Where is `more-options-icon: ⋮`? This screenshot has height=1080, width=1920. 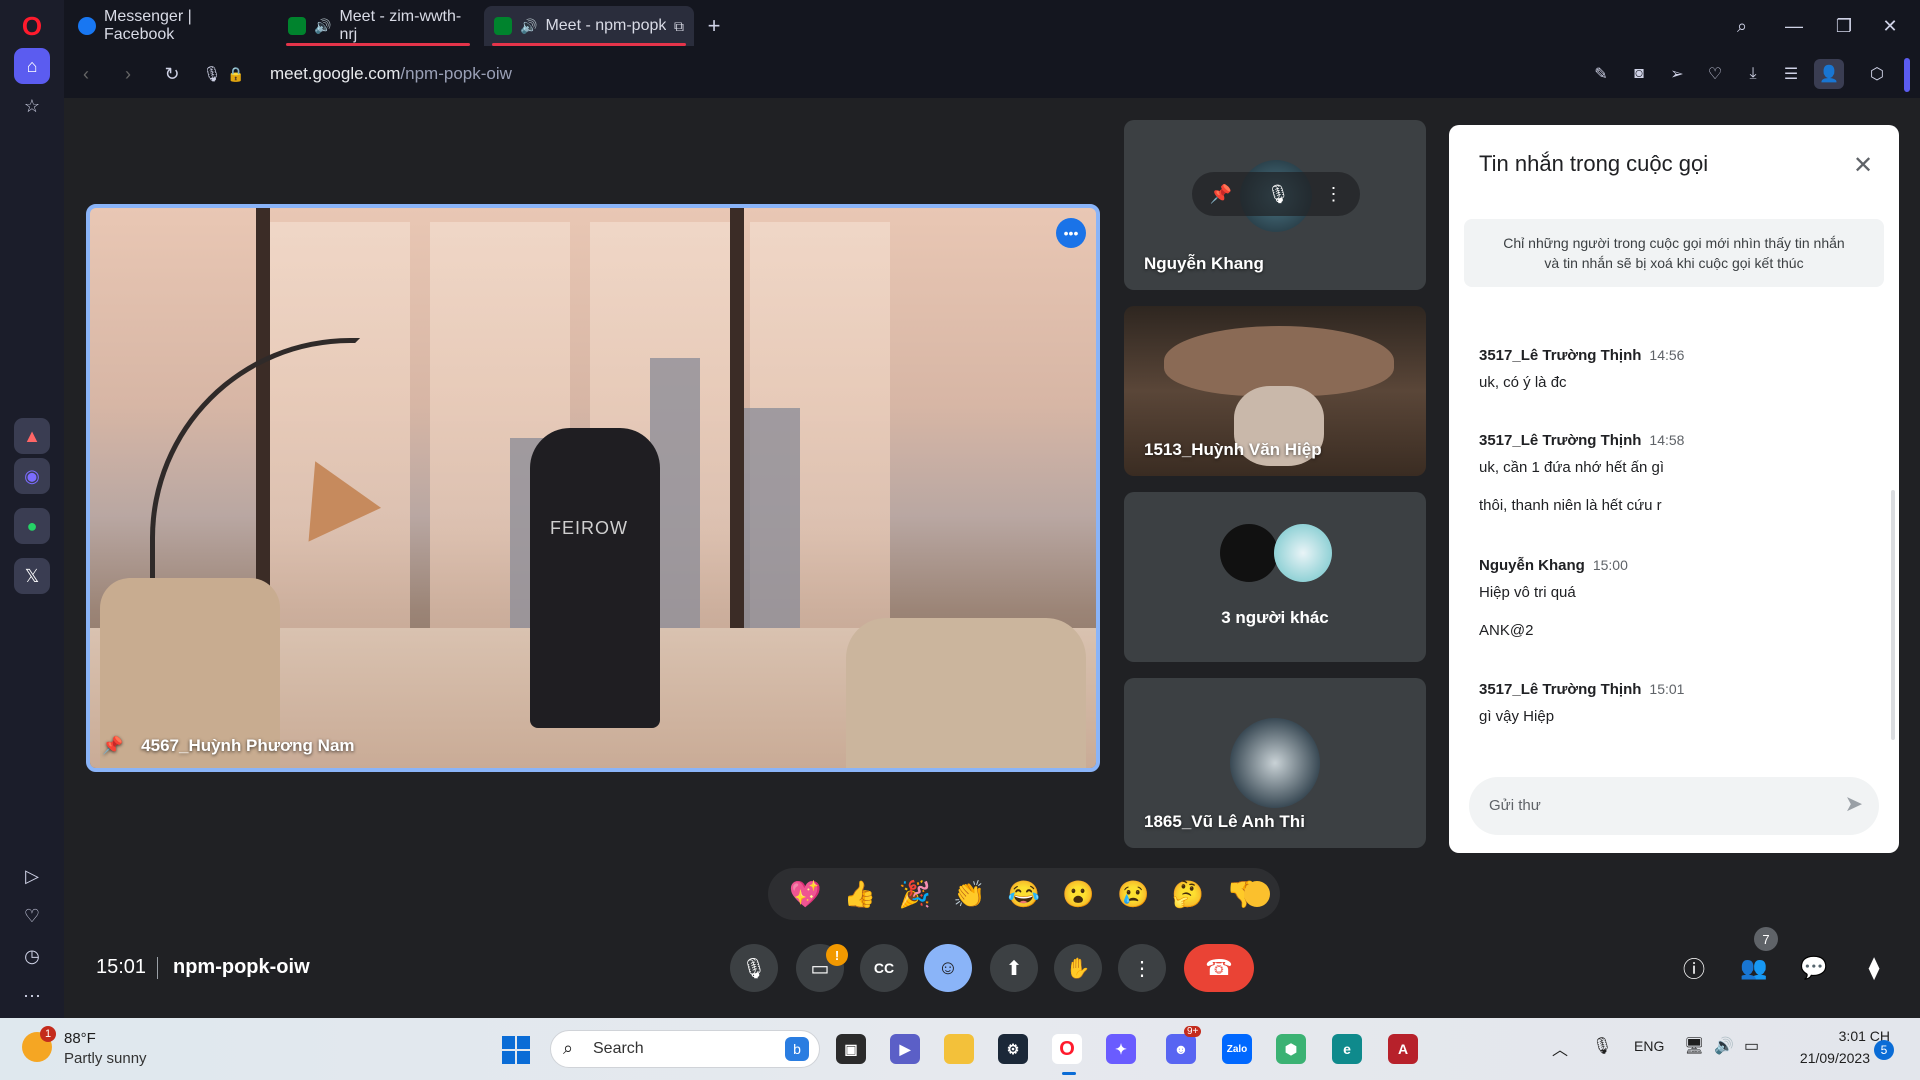
more-options-icon: ⋮ is located at coordinates (1334, 194).